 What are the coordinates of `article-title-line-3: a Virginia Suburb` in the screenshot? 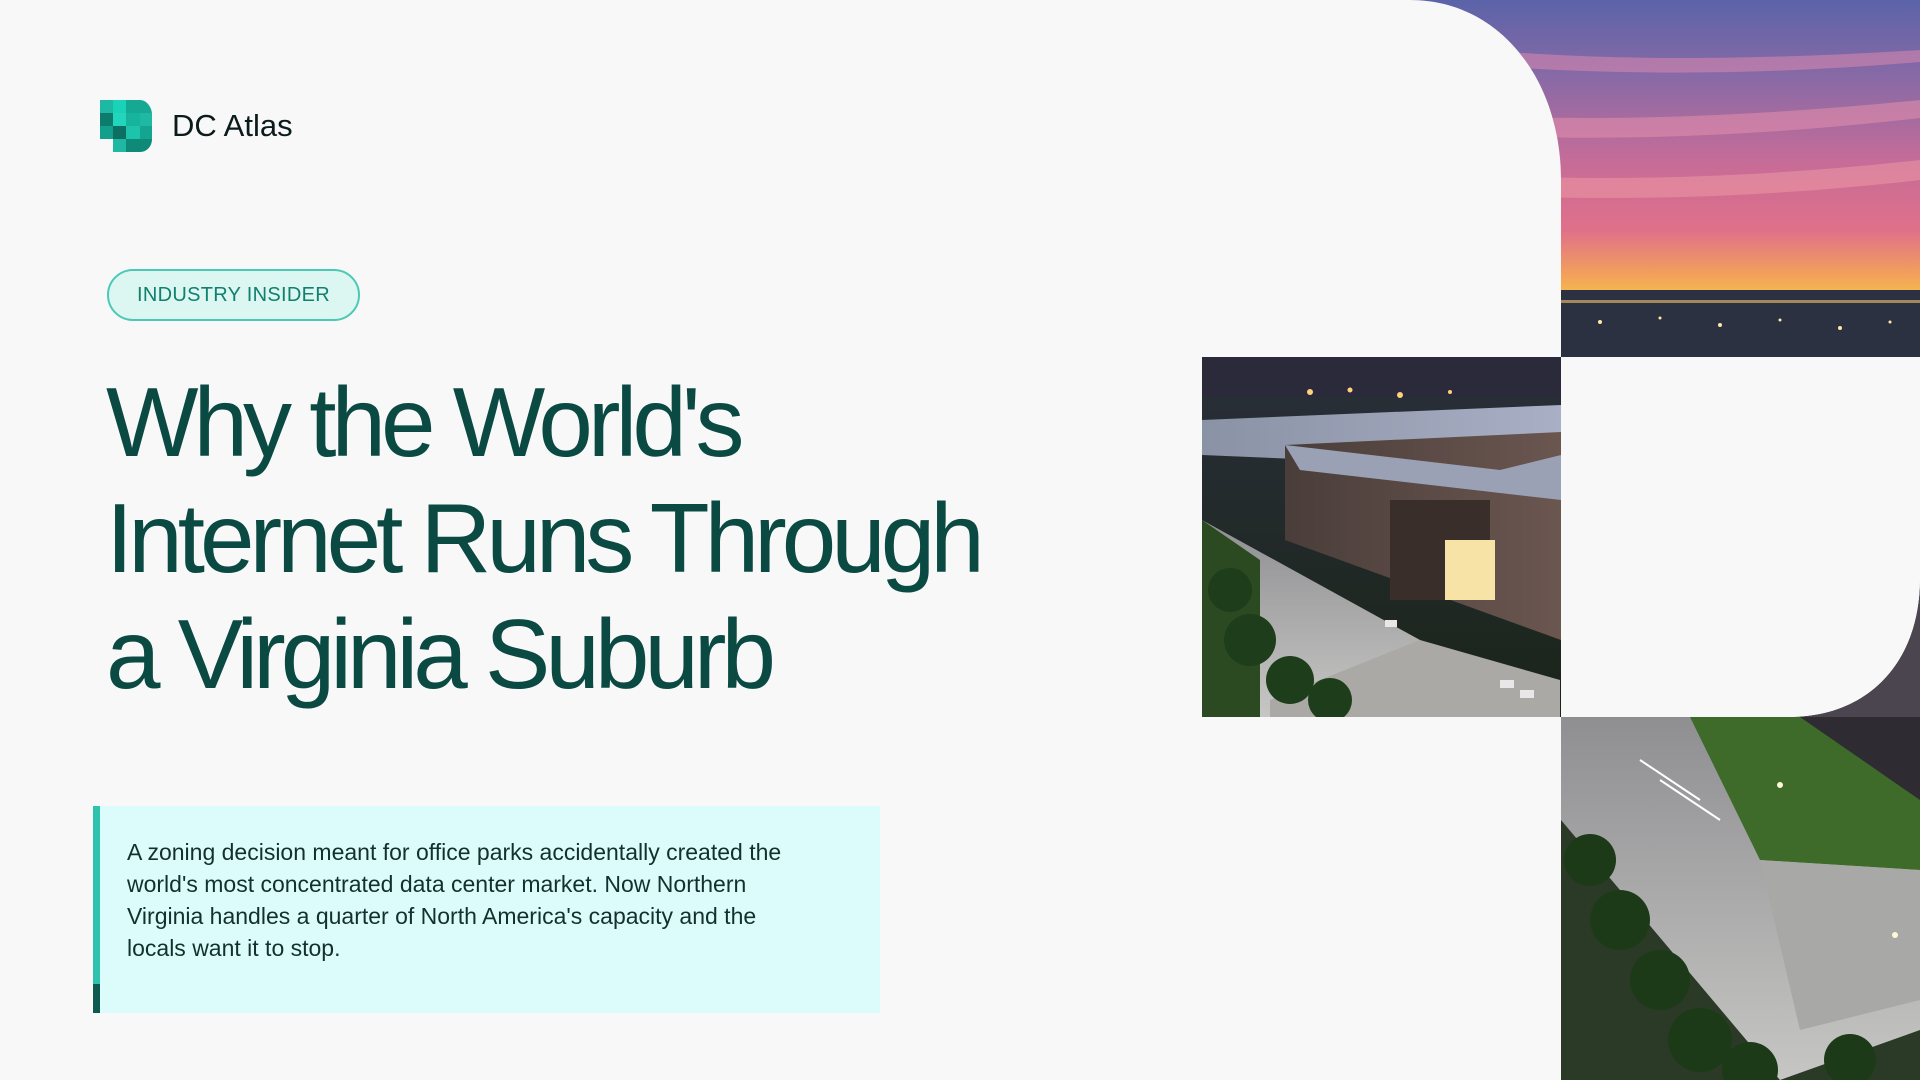 It's located at (441, 654).